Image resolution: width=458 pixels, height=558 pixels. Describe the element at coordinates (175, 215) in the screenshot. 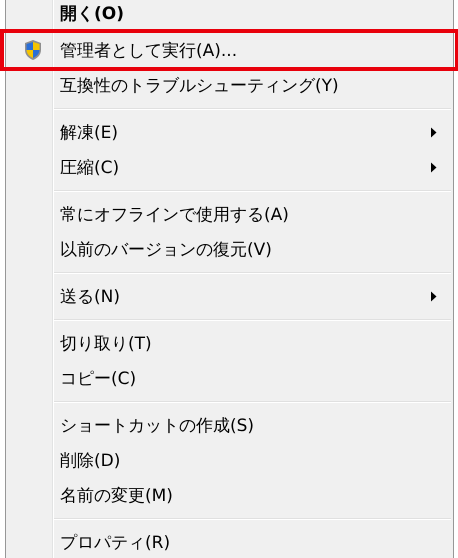

I see `menu-item-label: 常にオフラインで使用する(A)` at that location.